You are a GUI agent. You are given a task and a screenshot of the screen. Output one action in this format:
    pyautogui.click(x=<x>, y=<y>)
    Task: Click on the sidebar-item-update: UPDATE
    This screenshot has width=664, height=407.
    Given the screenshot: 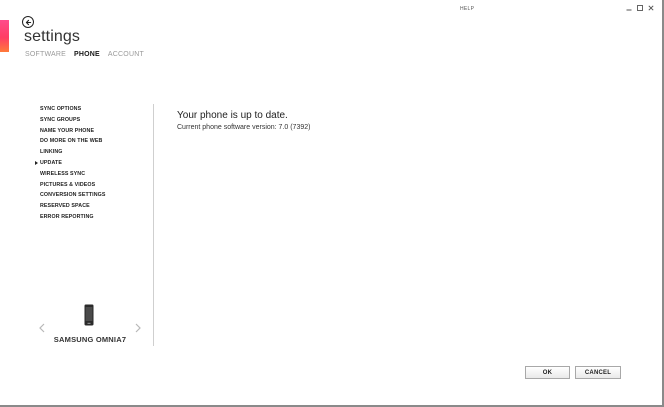 What is the action you would take?
    pyautogui.click(x=70, y=163)
    